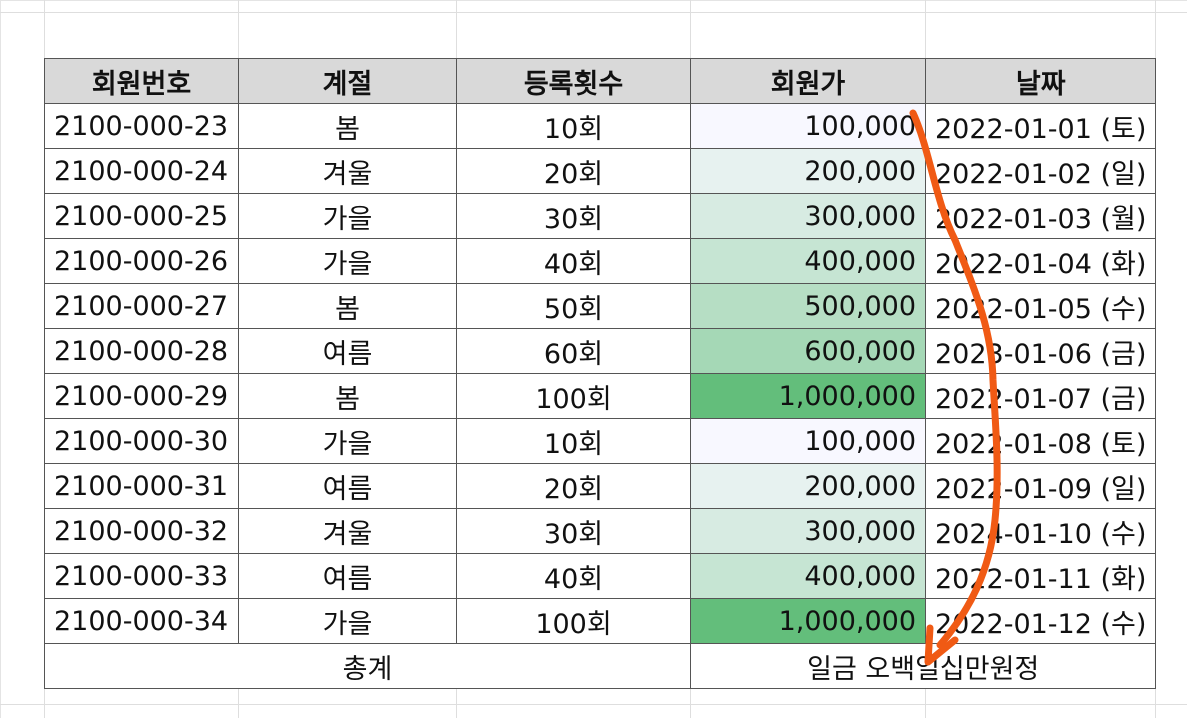 The image size is (1187, 718). What do you see at coordinates (141, 126) in the screenshot?
I see `member-id-cell: 2100-000-23` at bounding box center [141, 126].